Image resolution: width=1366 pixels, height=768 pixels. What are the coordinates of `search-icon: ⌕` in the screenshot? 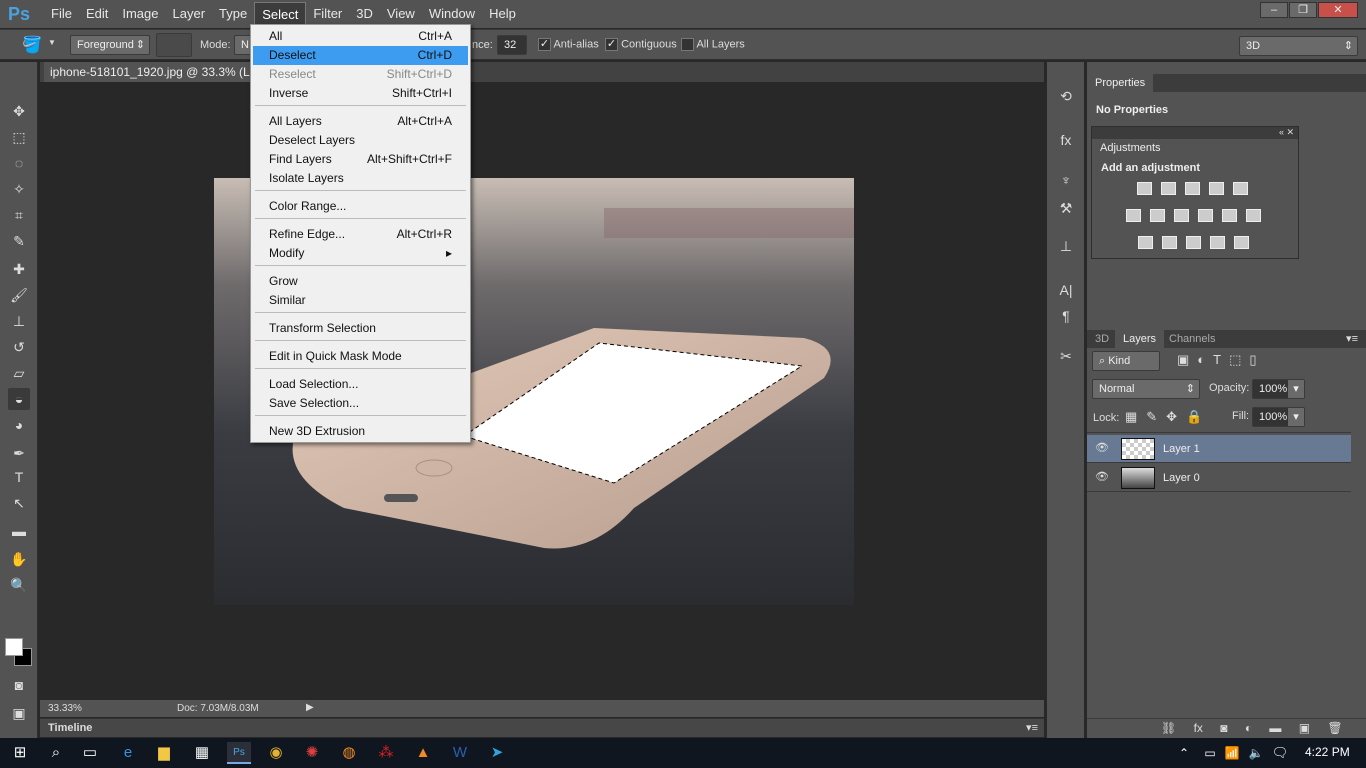 It's located at (56, 753).